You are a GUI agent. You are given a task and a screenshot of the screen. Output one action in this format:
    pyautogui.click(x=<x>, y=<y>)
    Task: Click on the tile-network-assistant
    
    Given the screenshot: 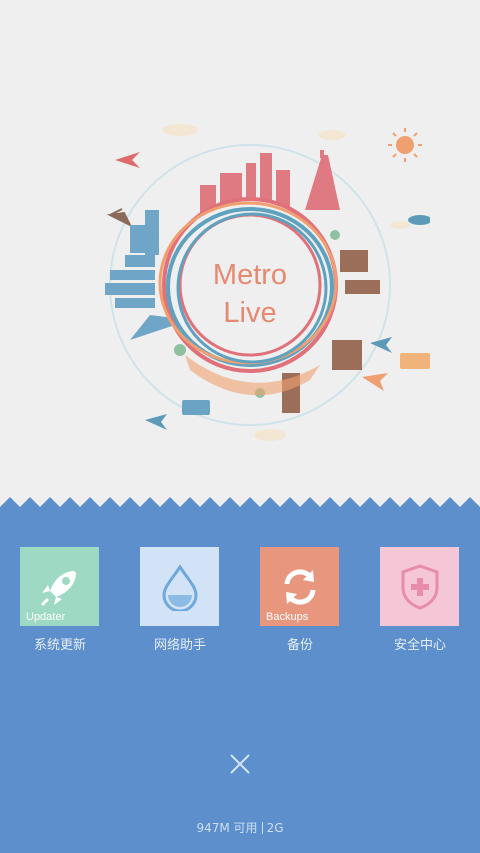 What is the action you would take?
    pyautogui.click(x=179, y=586)
    